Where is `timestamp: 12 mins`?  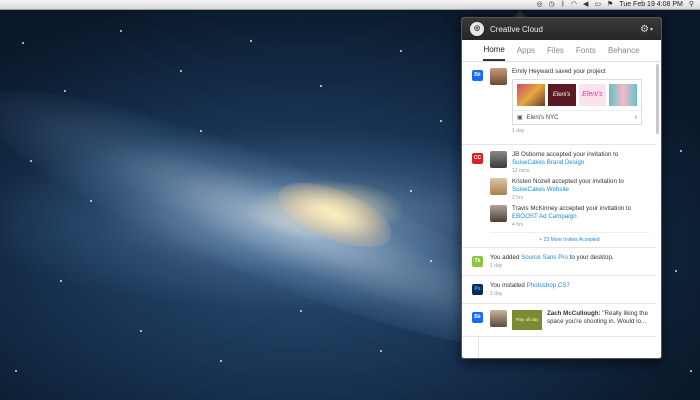
timestamp: 12 mins is located at coordinates (521, 171).